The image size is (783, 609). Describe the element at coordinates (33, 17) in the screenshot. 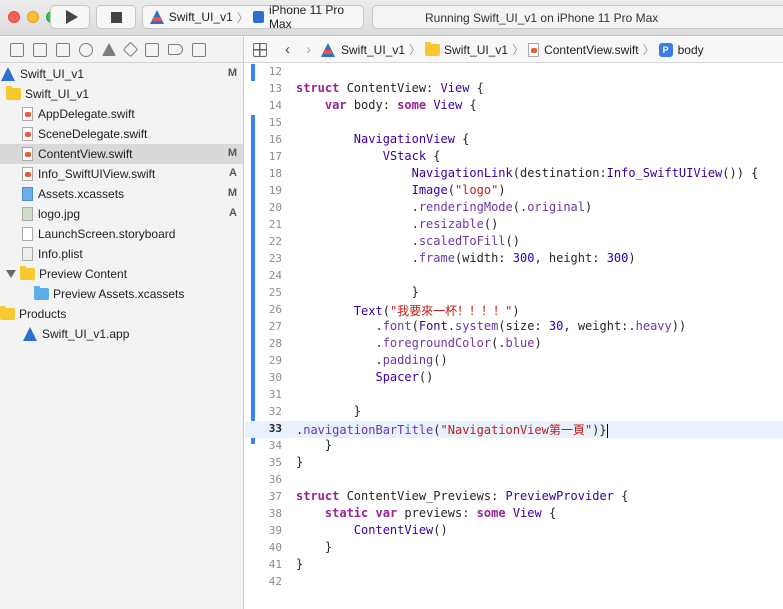

I see `minimize-window-button` at that location.